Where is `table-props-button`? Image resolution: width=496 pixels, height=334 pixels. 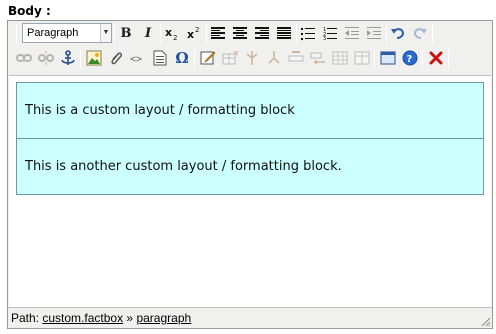 table-props-button is located at coordinates (362, 58).